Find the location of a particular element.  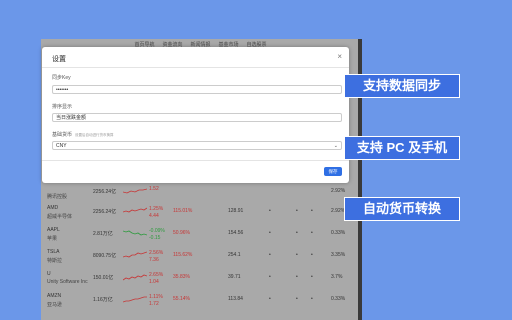

stock-name: 特斯拉 is located at coordinates (55, 261).